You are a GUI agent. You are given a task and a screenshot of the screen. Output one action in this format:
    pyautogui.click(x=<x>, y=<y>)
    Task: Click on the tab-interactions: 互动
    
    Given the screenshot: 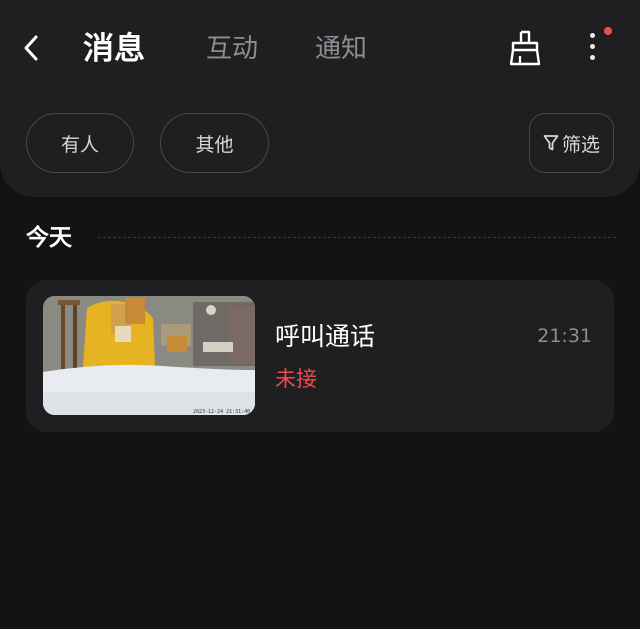 What is the action you would take?
    pyautogui.click(x=232, y=49)
    